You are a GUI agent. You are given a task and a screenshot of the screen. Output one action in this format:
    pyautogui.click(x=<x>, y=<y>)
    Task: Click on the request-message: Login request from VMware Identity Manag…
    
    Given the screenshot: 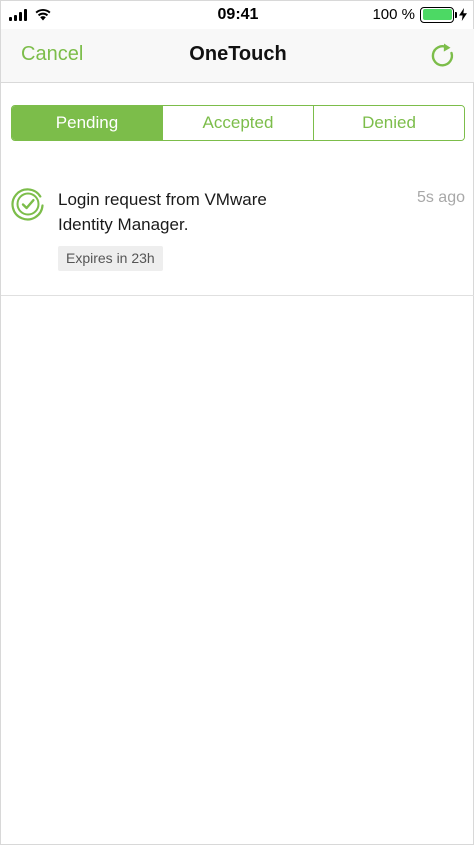 What is the action you would take?
    pyautogui.click(x=162, y=212)
    